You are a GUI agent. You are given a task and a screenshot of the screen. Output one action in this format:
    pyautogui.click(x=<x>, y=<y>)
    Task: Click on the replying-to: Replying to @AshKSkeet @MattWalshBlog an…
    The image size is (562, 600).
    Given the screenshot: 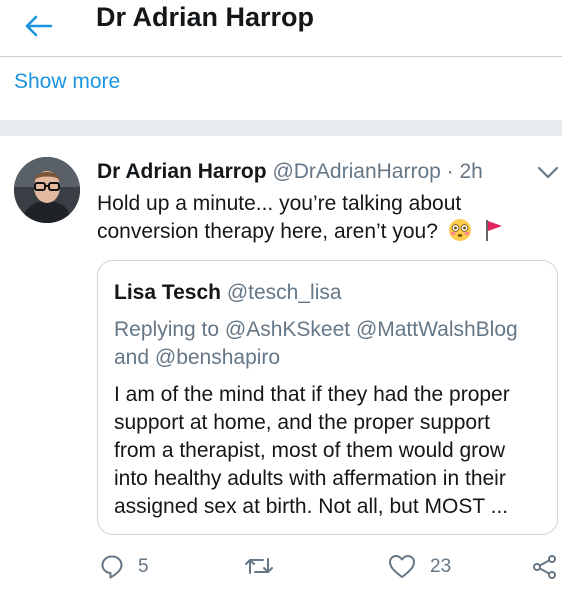 What is the action you would take?
    pyautogui.click(x=329, y=344)
    